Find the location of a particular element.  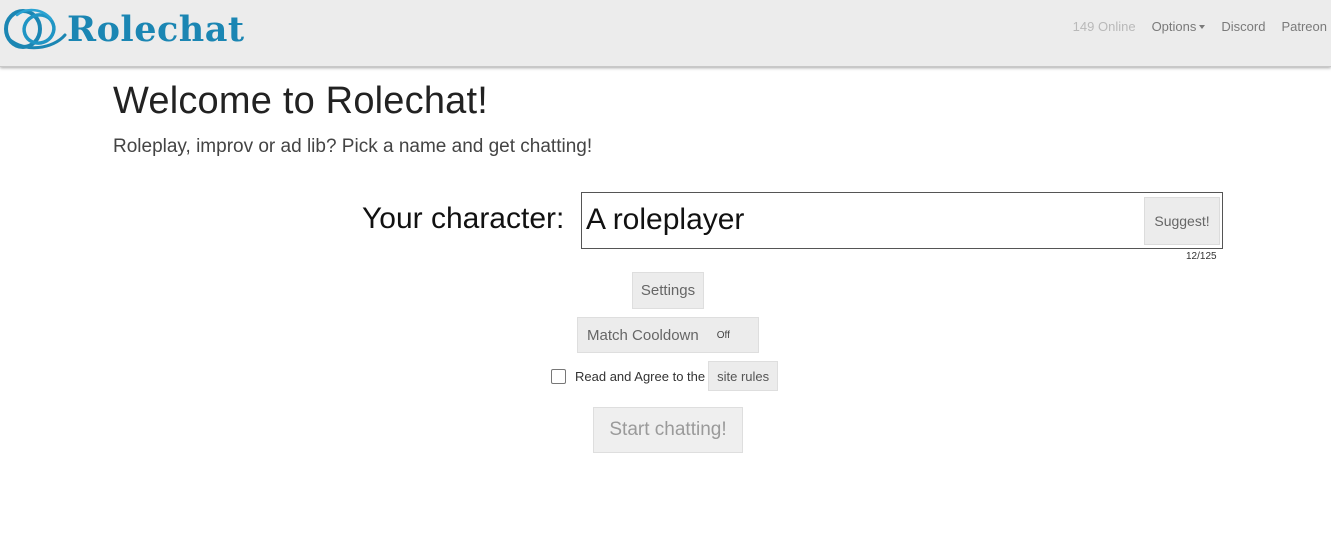

brand-link: Rolechat is located at coordinates (124, 29).